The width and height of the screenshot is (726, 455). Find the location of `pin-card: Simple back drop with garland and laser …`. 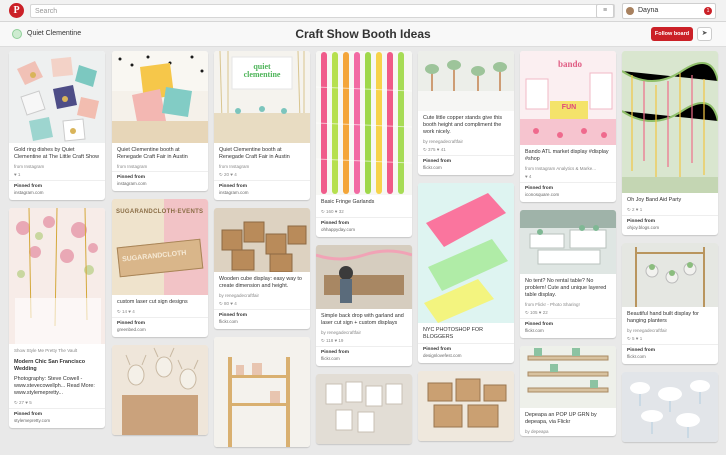

pin-card: Simple back drop with garland and laser … is located at coordinates (364, 305).